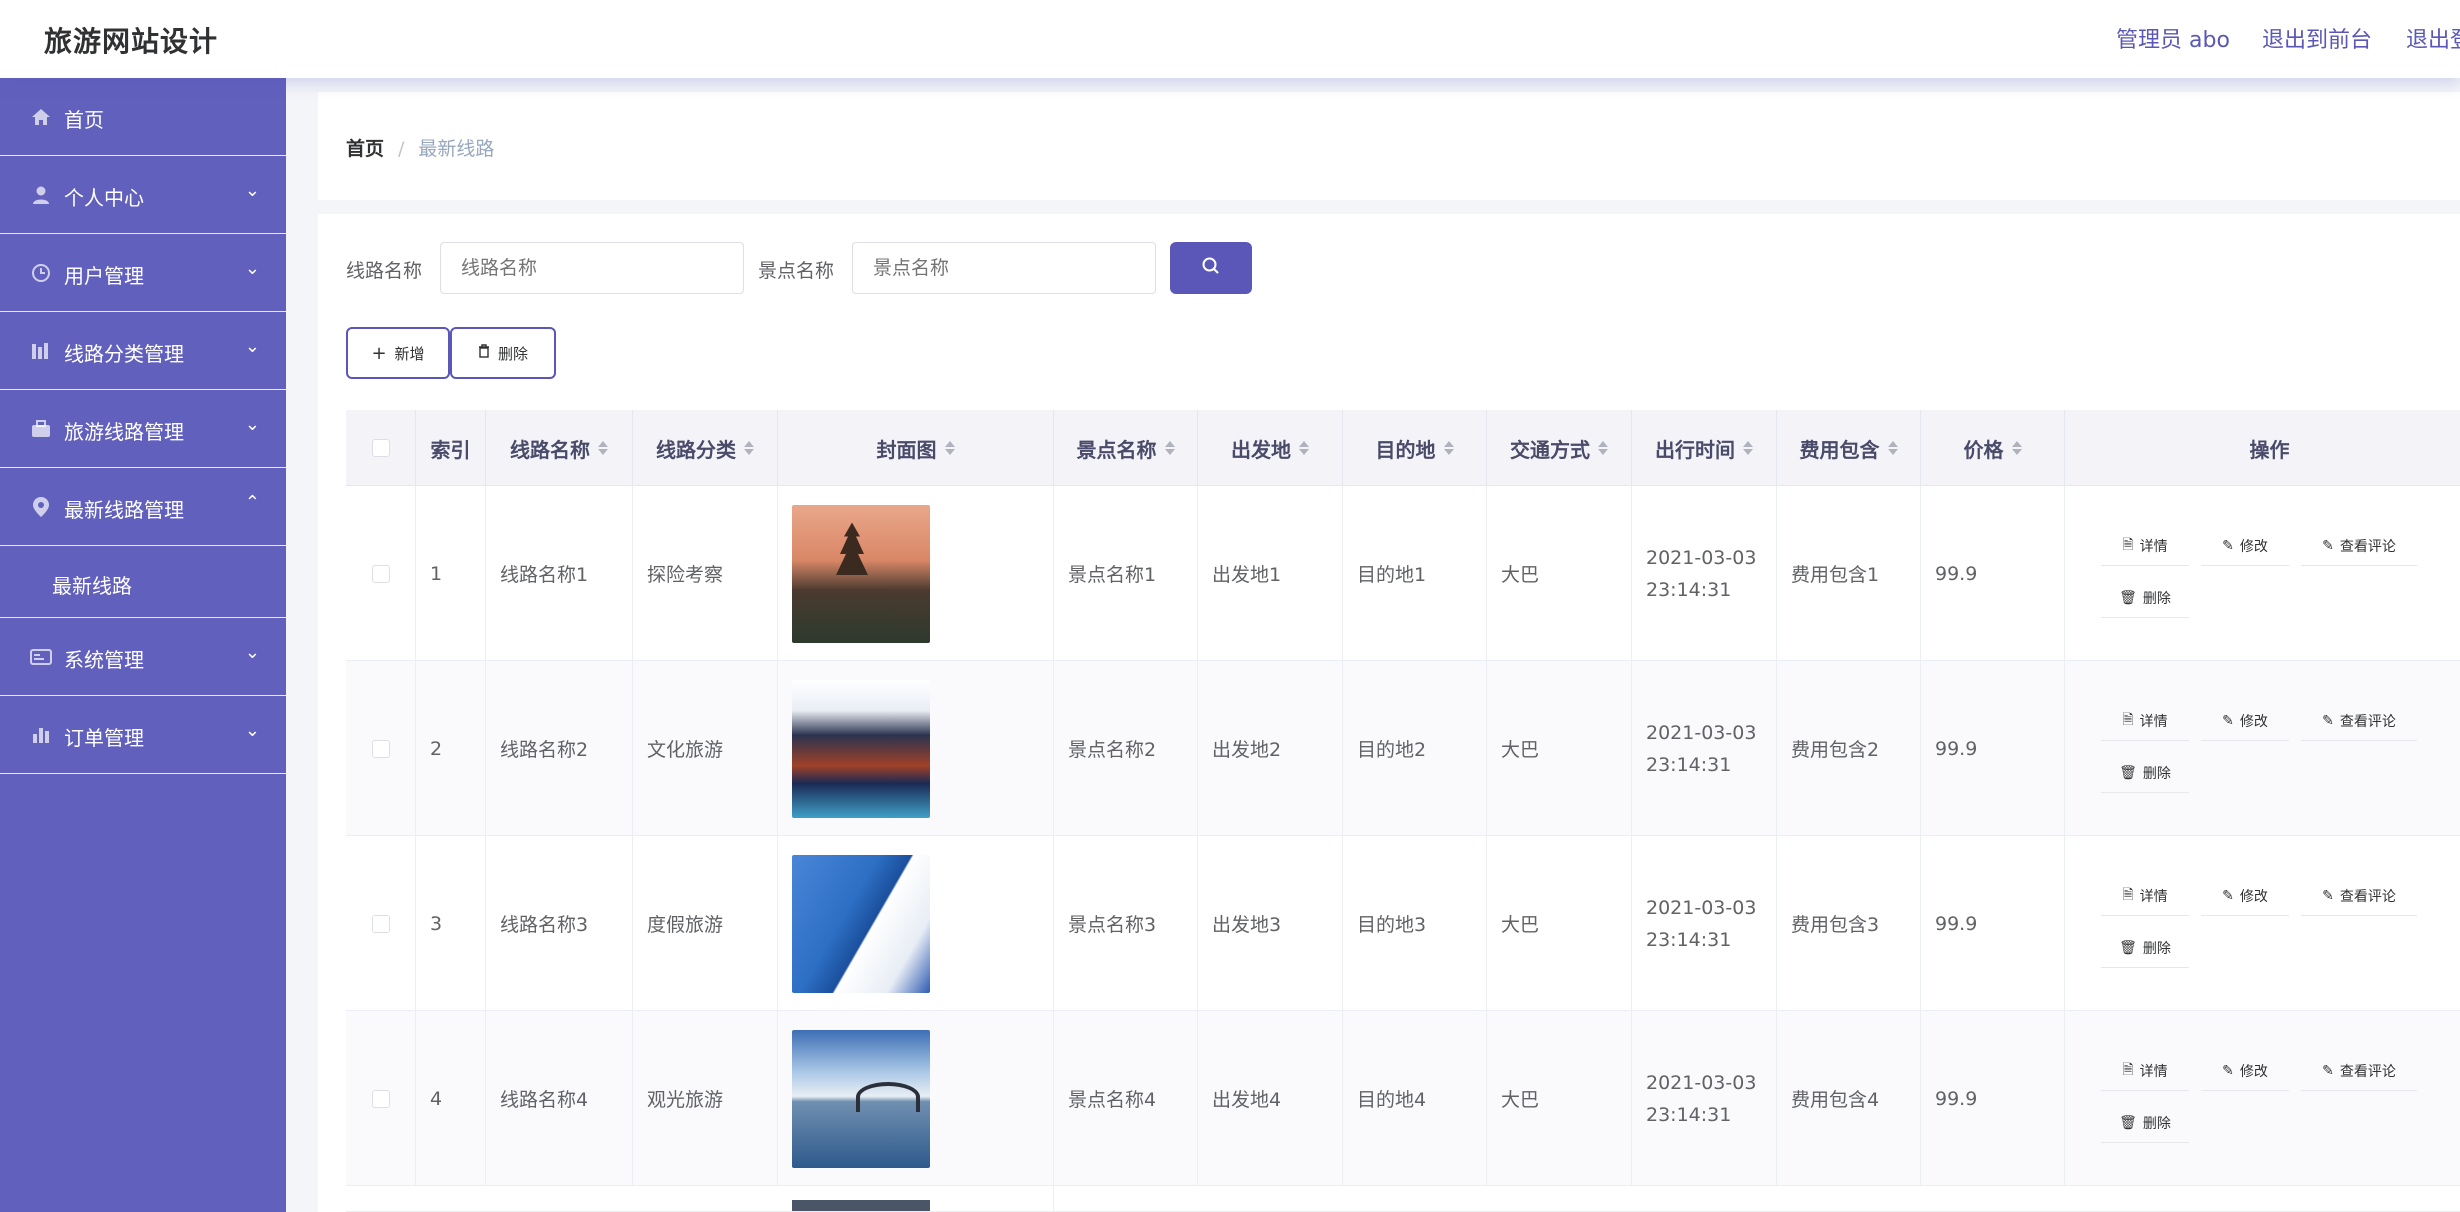 This screenshot has width=2460, height=1212. Describe the element at coordinates (451, 748) in the screenshot. I see `cell-index: 2` at that location.